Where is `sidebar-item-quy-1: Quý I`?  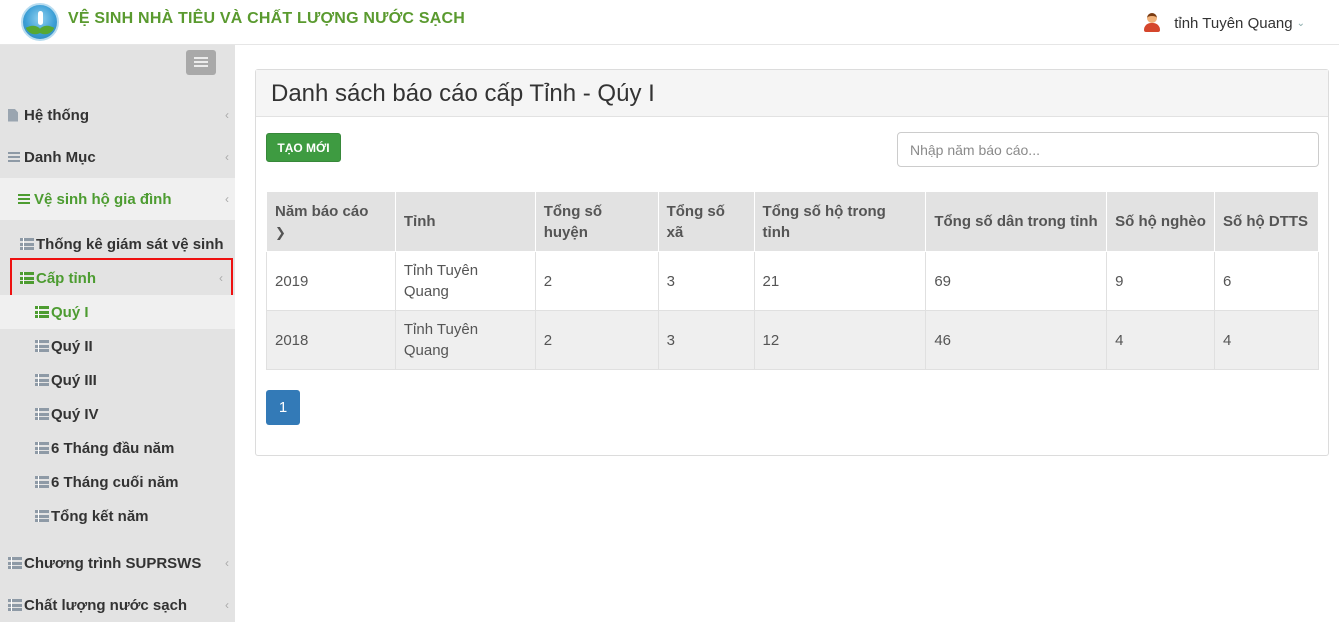 sidebar-item-quy-1: Quý I is located at coordinates (117, 312).